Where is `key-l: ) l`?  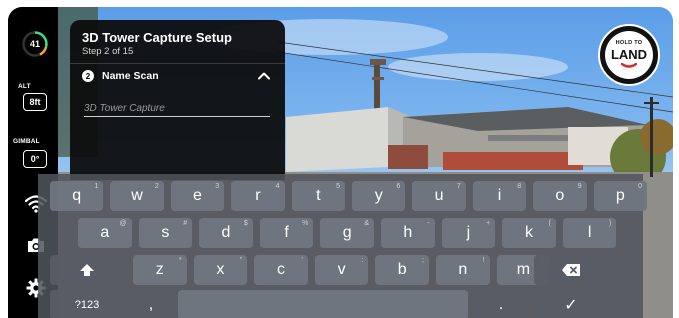 key-l: ) l is located at coordinates (589, 233).